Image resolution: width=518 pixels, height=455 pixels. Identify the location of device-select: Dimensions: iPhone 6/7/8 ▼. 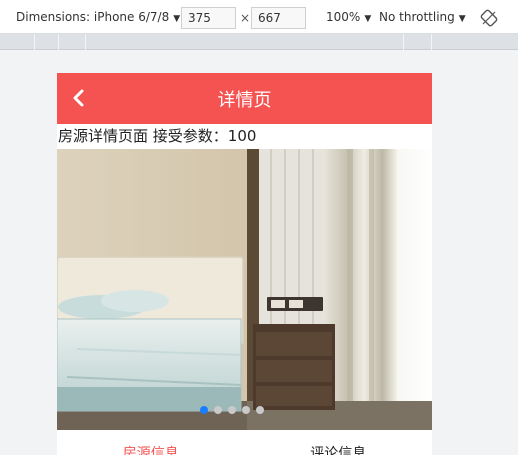
(98, 17).